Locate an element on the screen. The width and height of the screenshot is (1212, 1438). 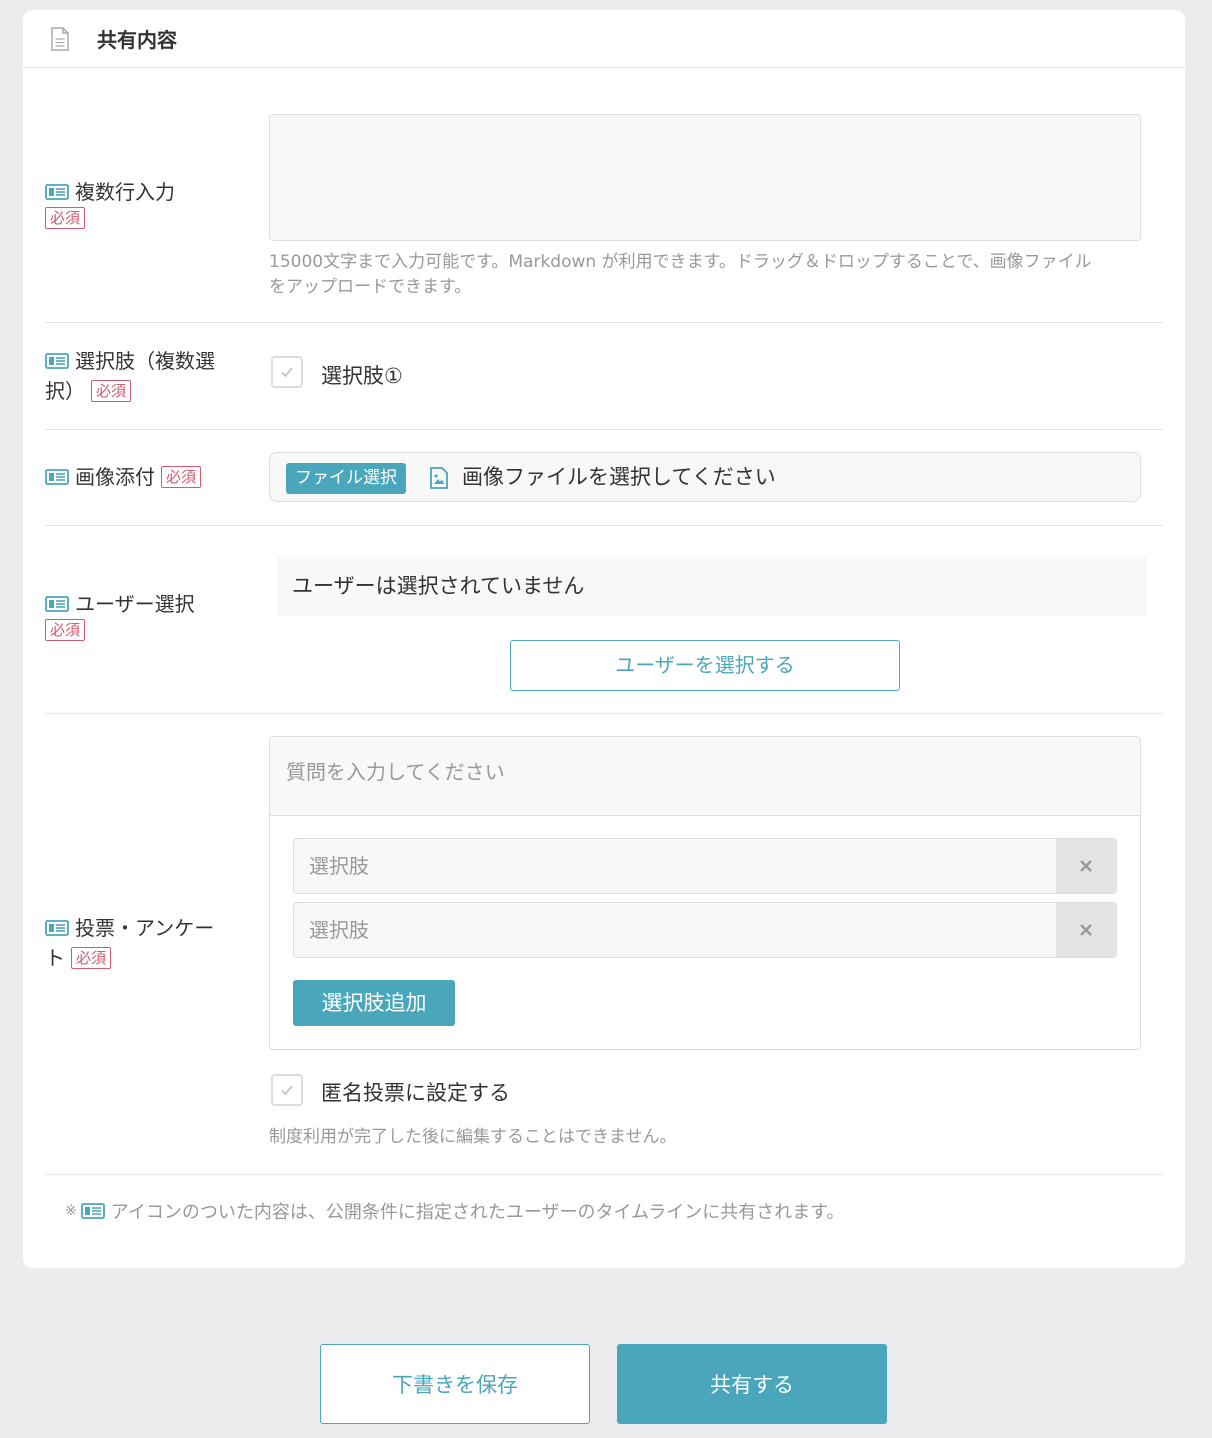
multiline-textarea is located at coordinates (705, 177).